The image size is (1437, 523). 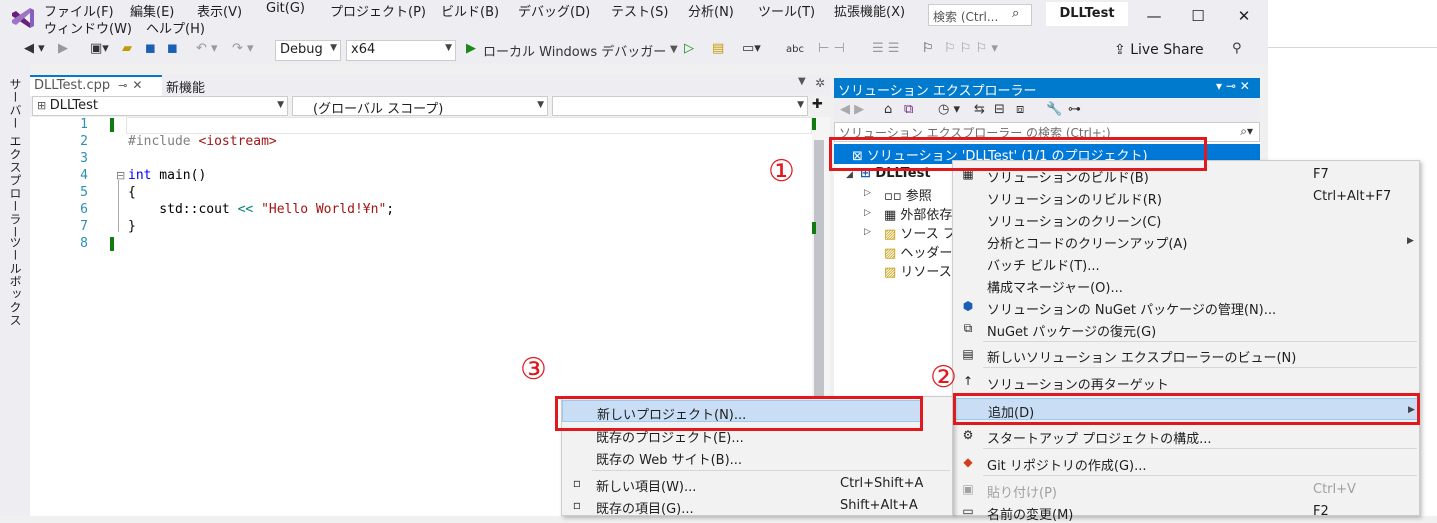 What do you see at coordinates (908, 194) in the screenshot?
I see `tree-item-references: ▫▫ 参照` at bounding box center [908, 194].